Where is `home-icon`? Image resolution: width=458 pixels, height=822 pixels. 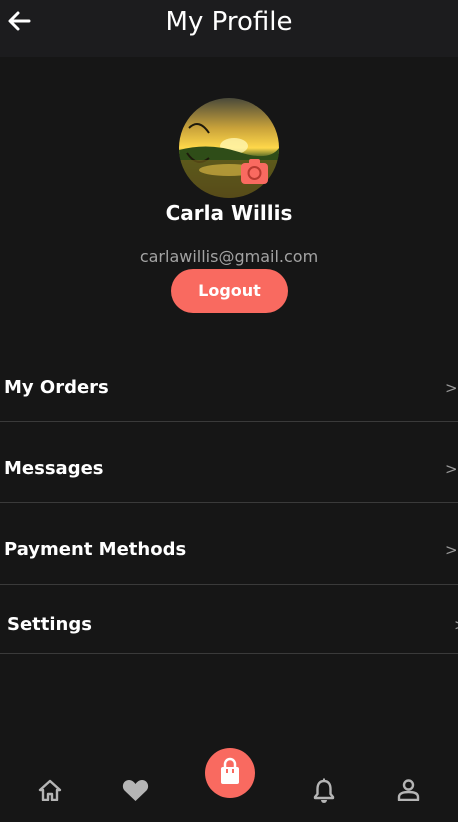
home-icon is located at coordinates (50, 790).